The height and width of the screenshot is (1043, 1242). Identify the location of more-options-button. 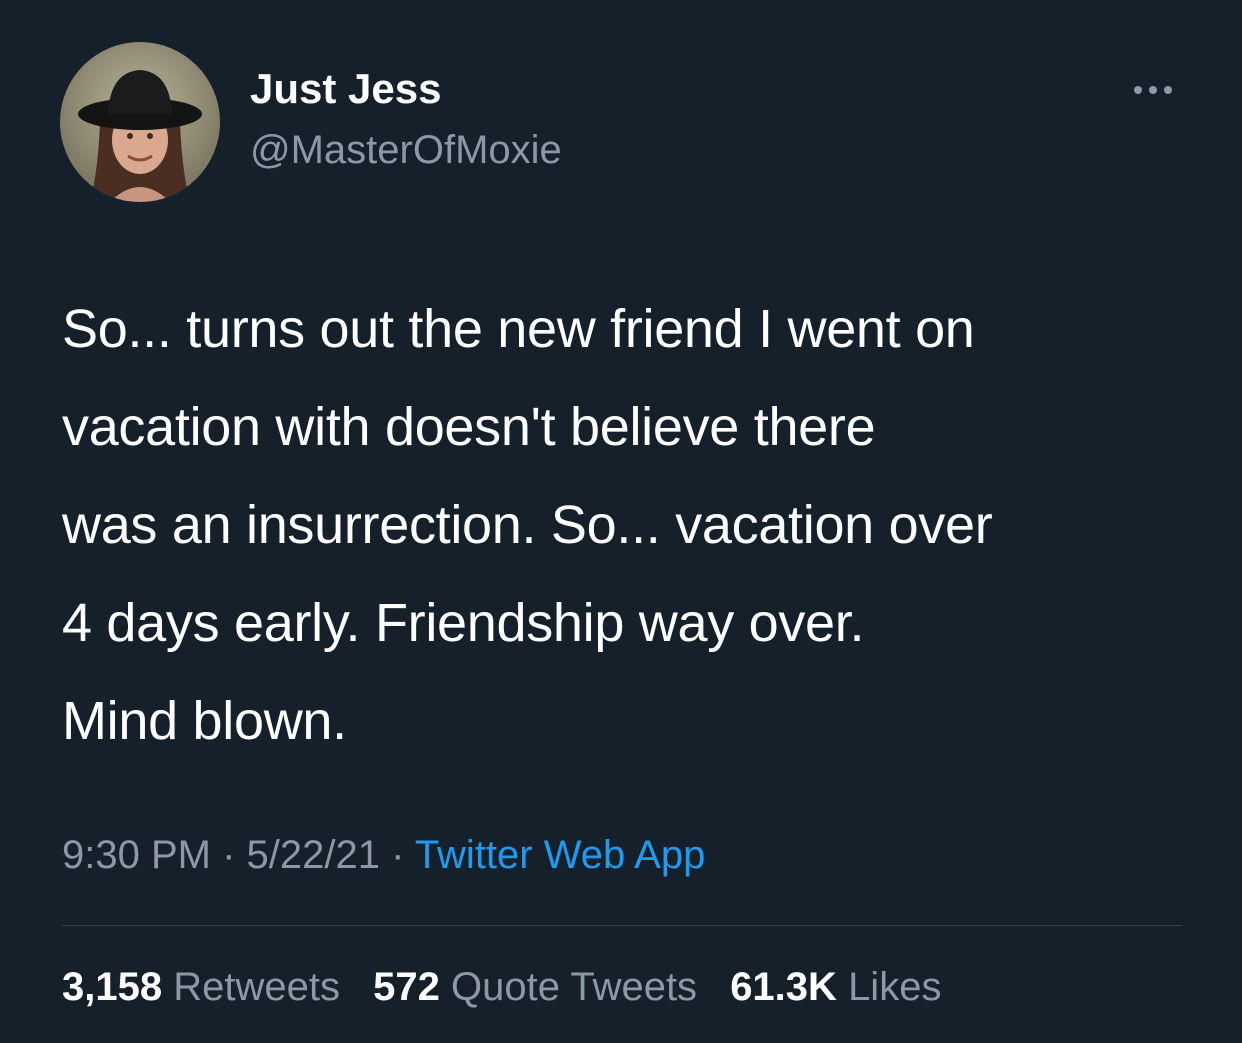
(1153, 90).